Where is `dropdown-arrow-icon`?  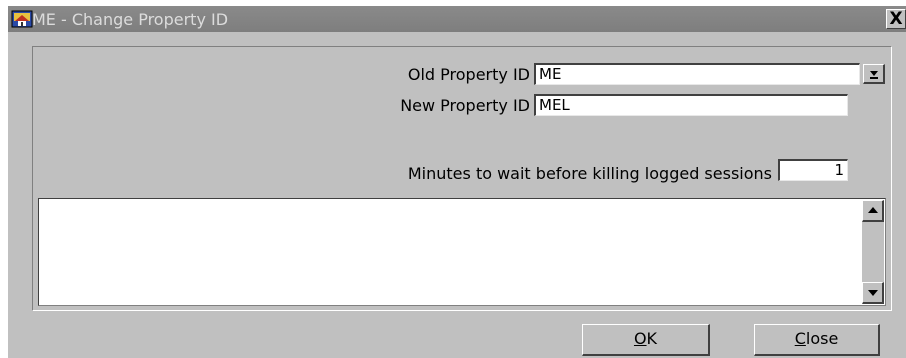 dropdown-arrow-icon is located at coordinates (874, 75).